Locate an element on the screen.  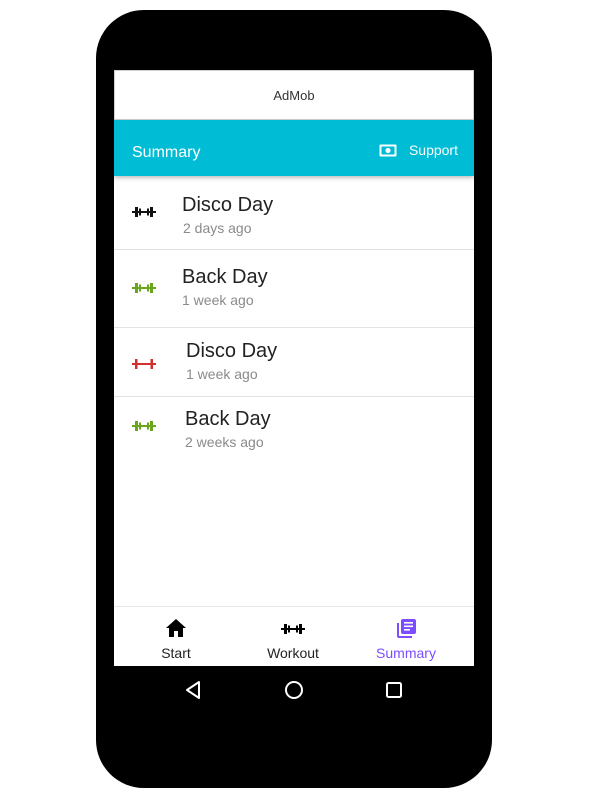
workout-time: 2 weeks ago is located at coordinates (224, 442).